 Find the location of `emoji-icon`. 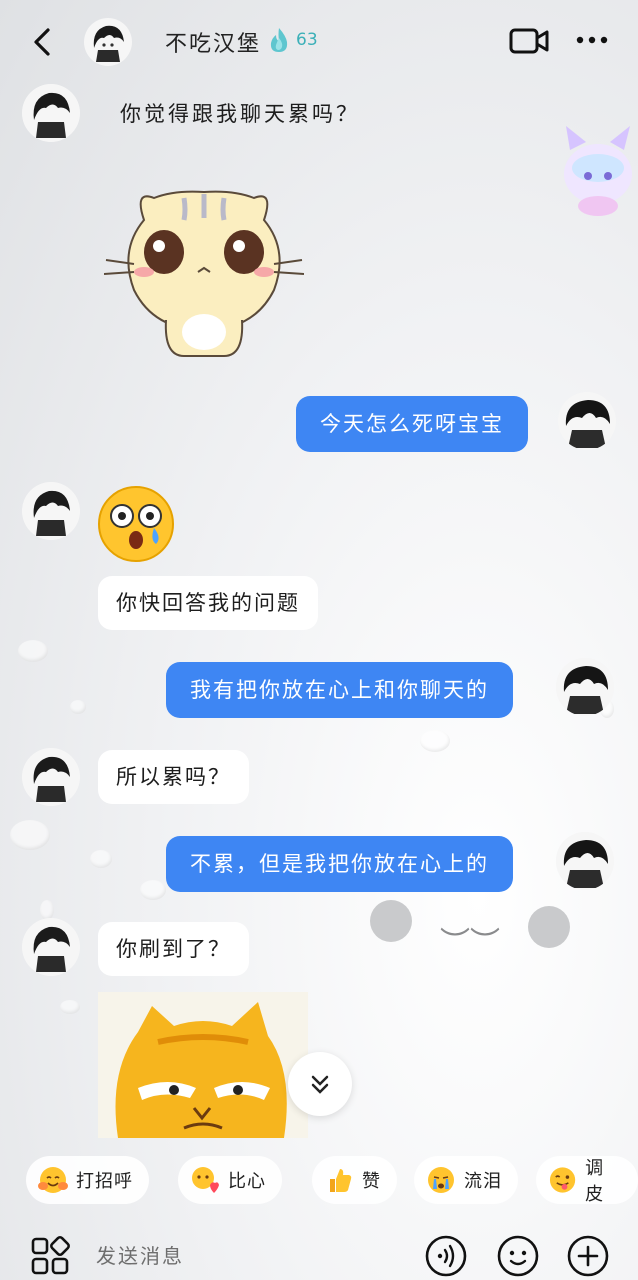

emoji-icon is located at coordinates (518, 1256).